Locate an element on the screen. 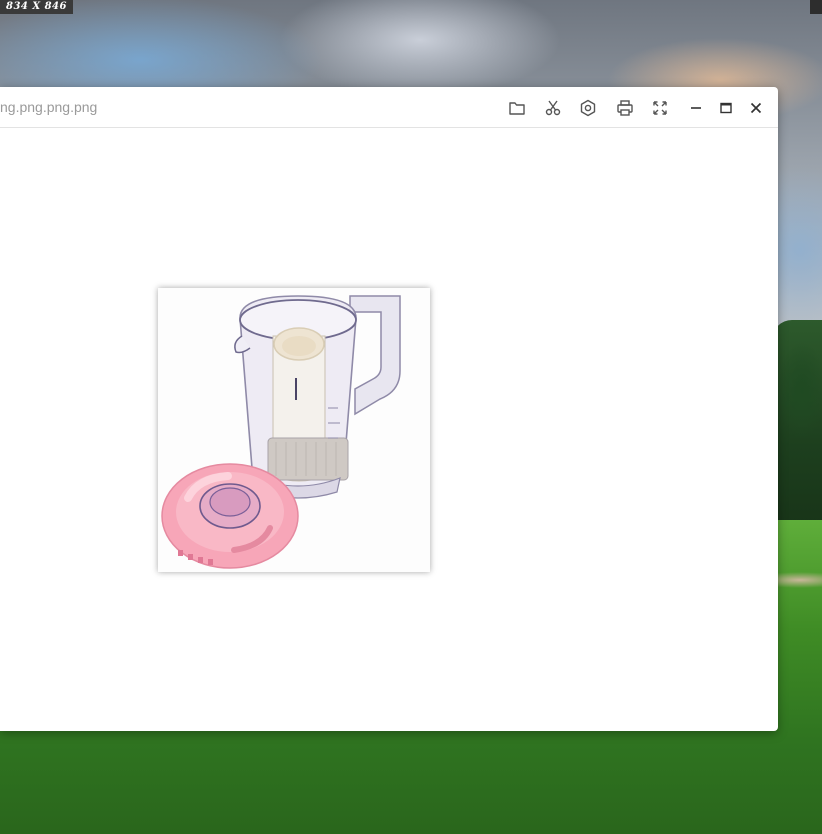  print-button is located at coordinates (625, 108).